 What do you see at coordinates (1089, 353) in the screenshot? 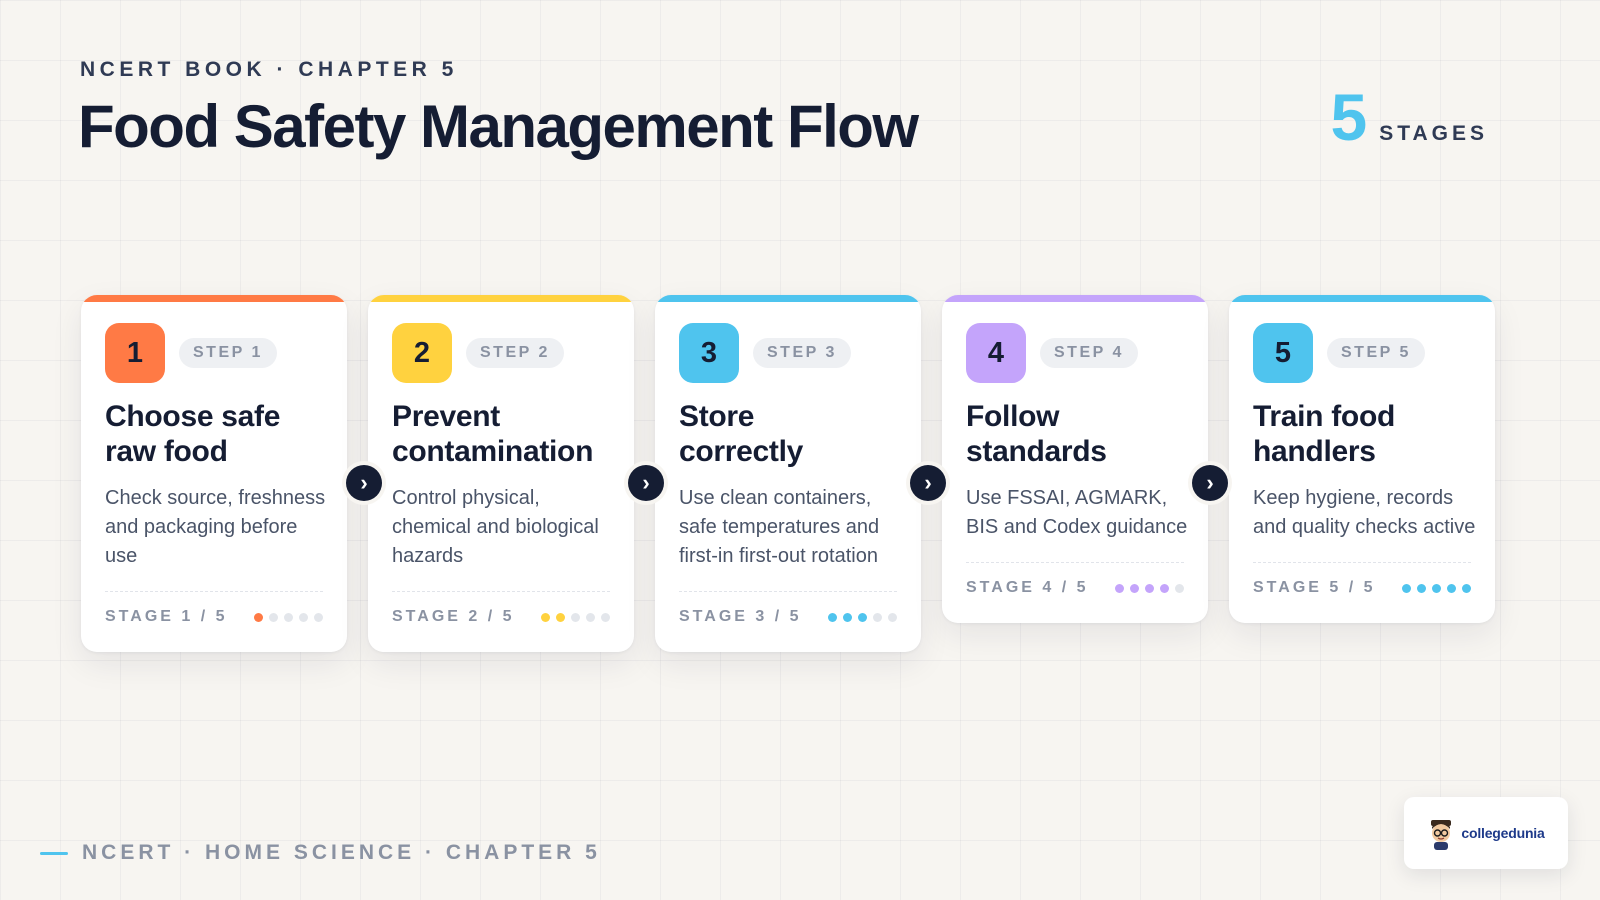
I see `step-pill: STEP 4` at bounding box center [1089, 353].